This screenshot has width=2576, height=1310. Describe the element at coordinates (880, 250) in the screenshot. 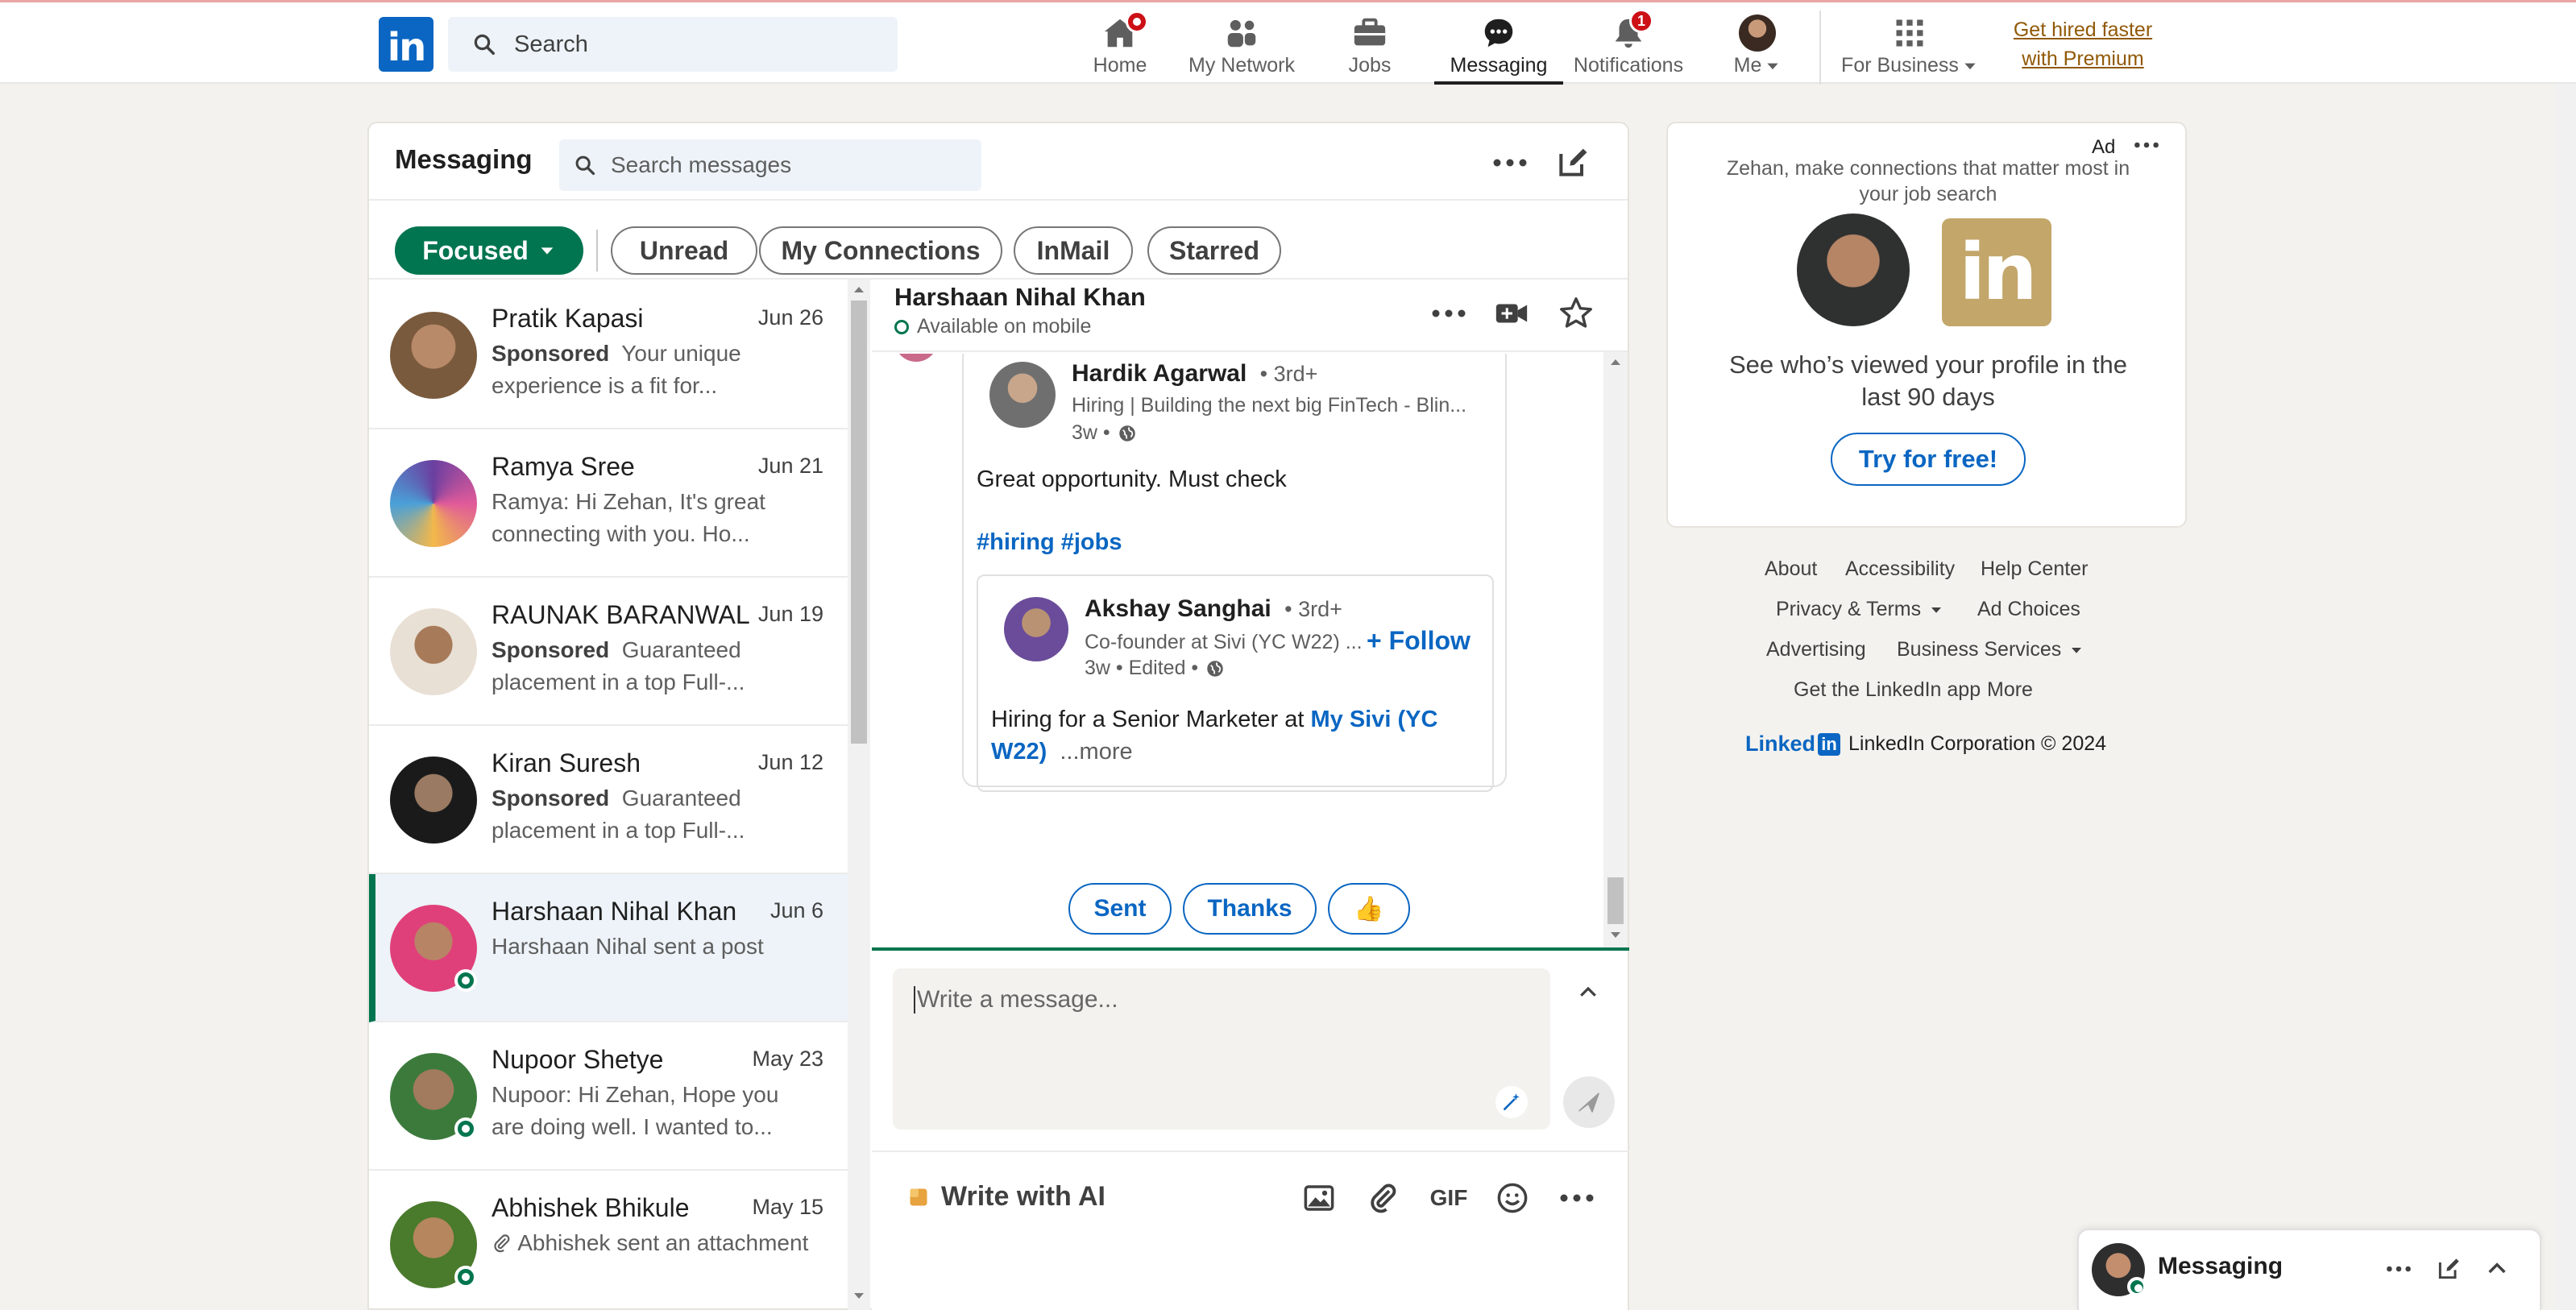

I see `filter-my-connections: My Connections` at that location.